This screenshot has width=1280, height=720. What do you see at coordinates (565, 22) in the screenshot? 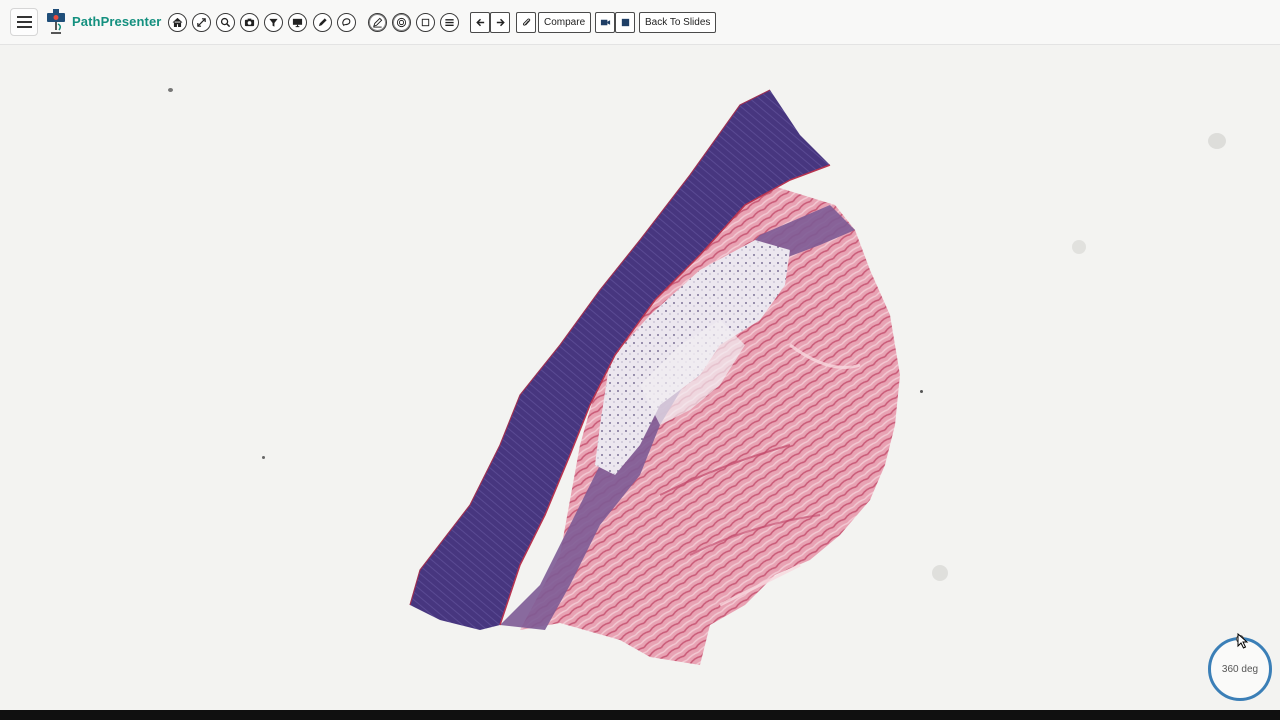
I see `compare-button: Compare` at bounding box center [565, 22].